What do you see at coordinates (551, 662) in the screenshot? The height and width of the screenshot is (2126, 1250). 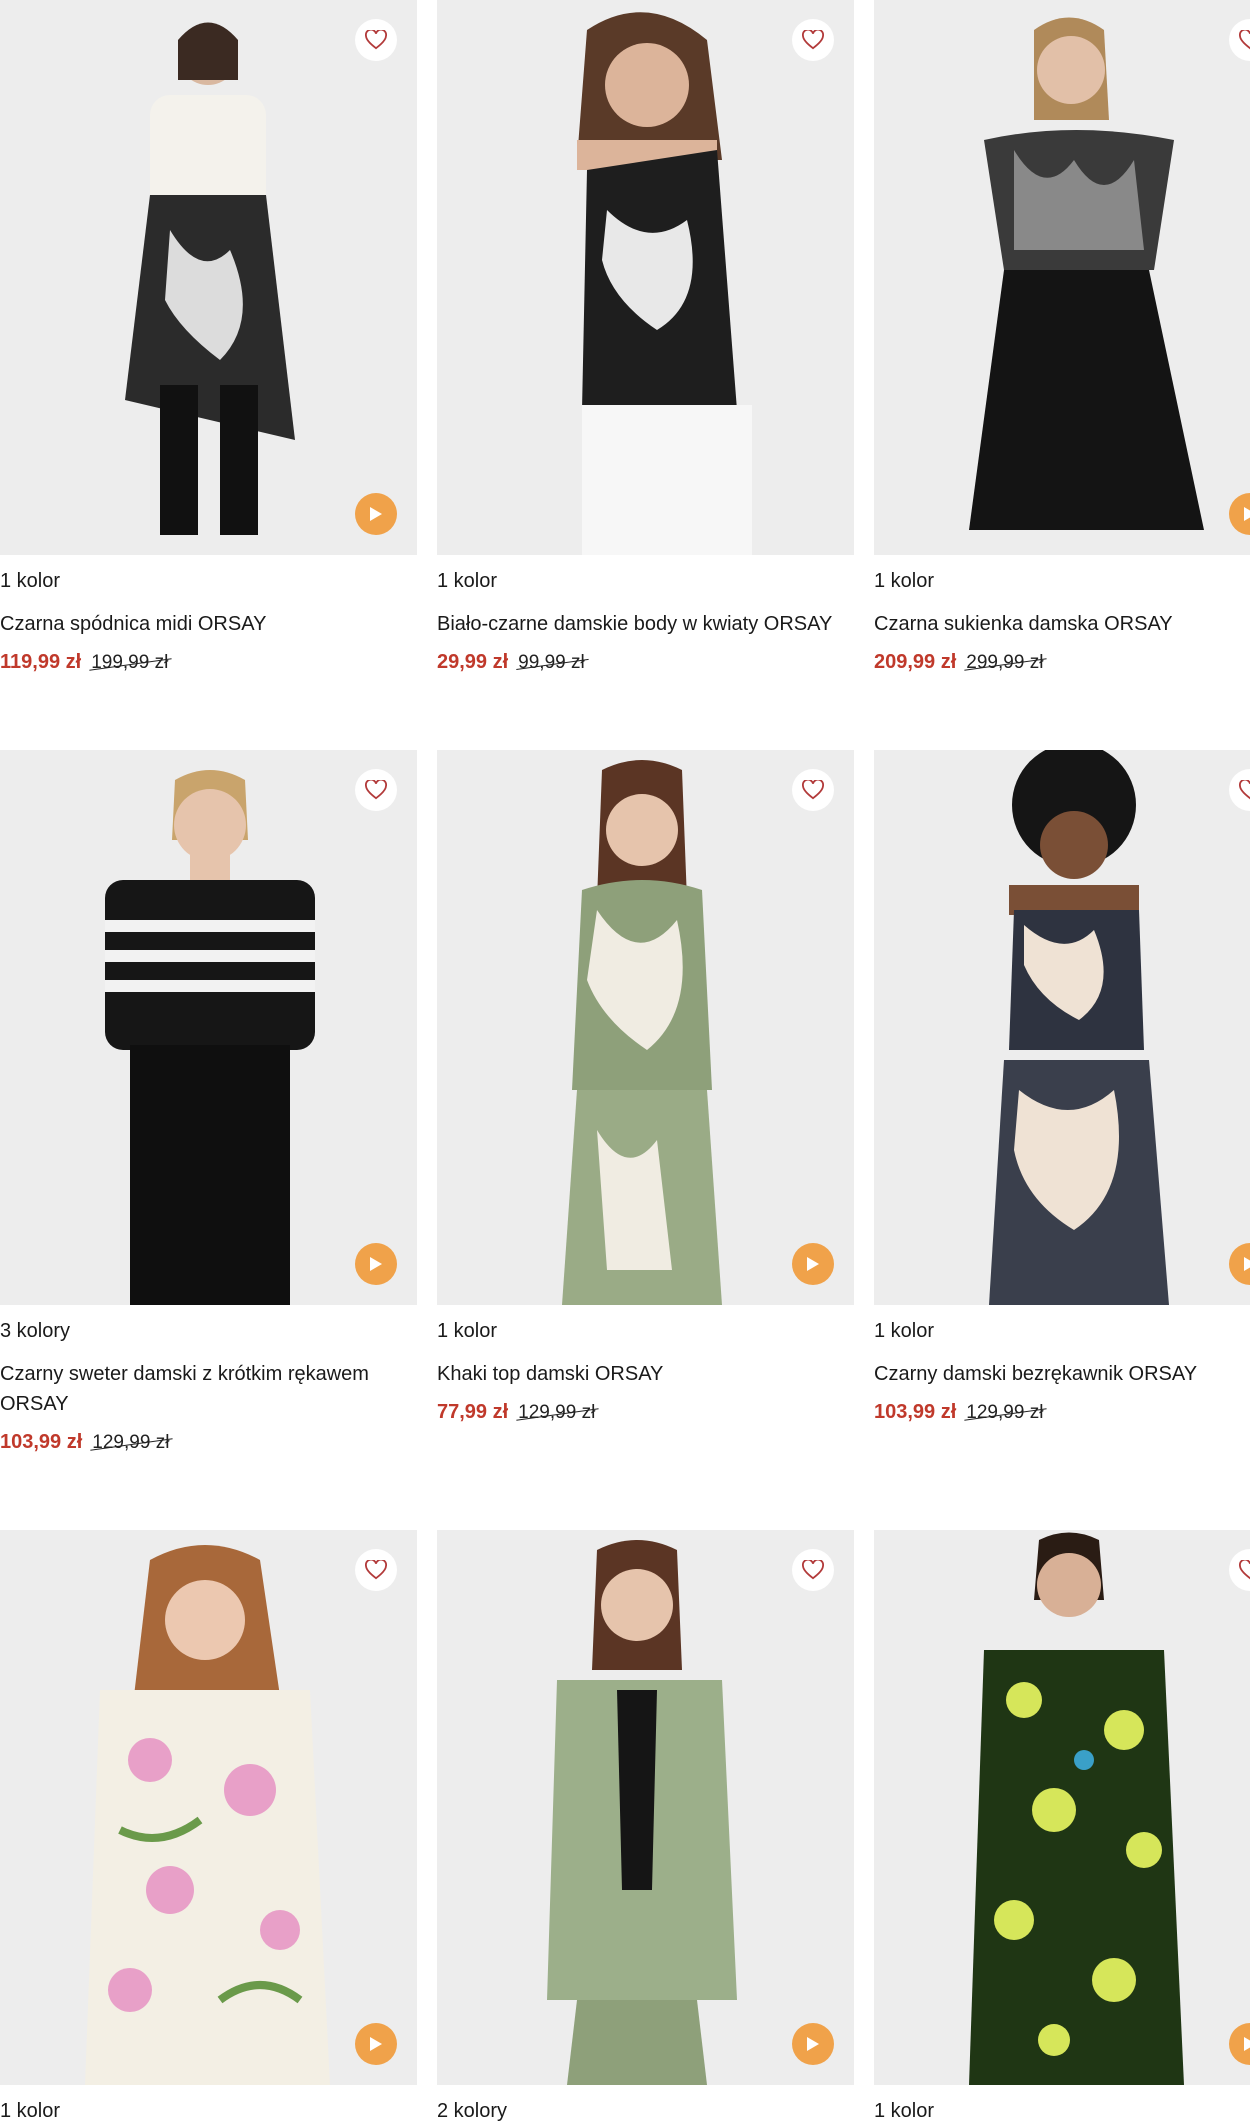 I see `original-price: 99,99 zł` at bounding box center [551, 662].